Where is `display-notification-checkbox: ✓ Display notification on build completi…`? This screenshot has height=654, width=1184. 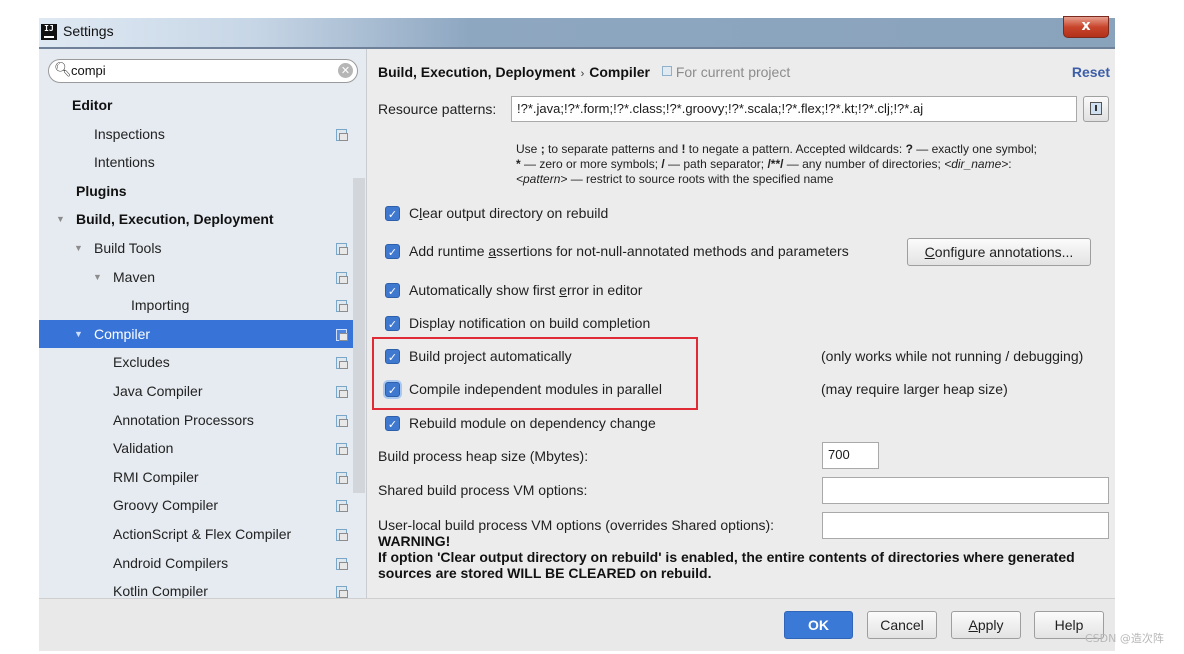
display-notification-checkbox: ✓ Display notification on build completi… is located at coordinates (517, 323).